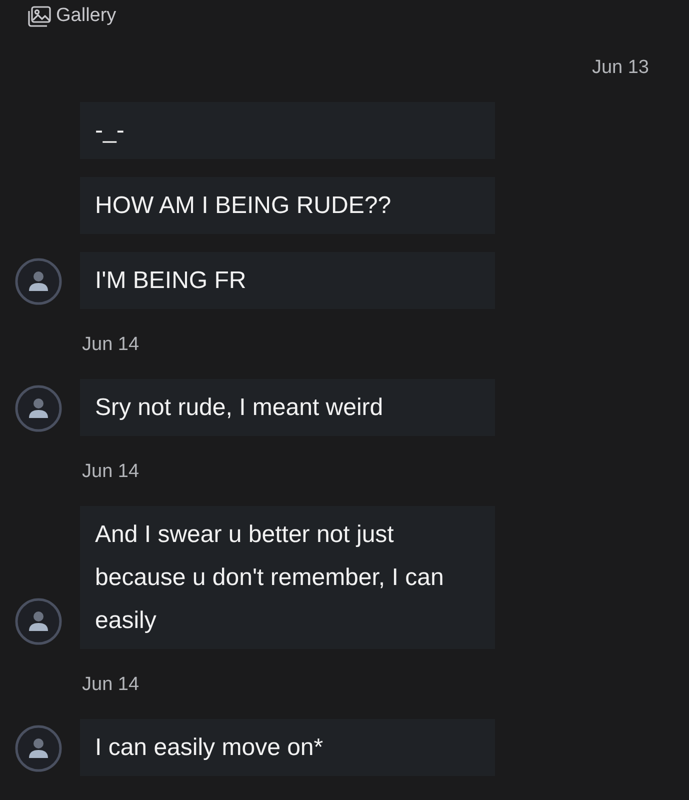 This screenshot has width=689, height=800. What do you see at coordinates (287, 407) in the screenshot?
I see `message-bubble: Sry not rude, I meant weird` at bounding box center [287, 407].